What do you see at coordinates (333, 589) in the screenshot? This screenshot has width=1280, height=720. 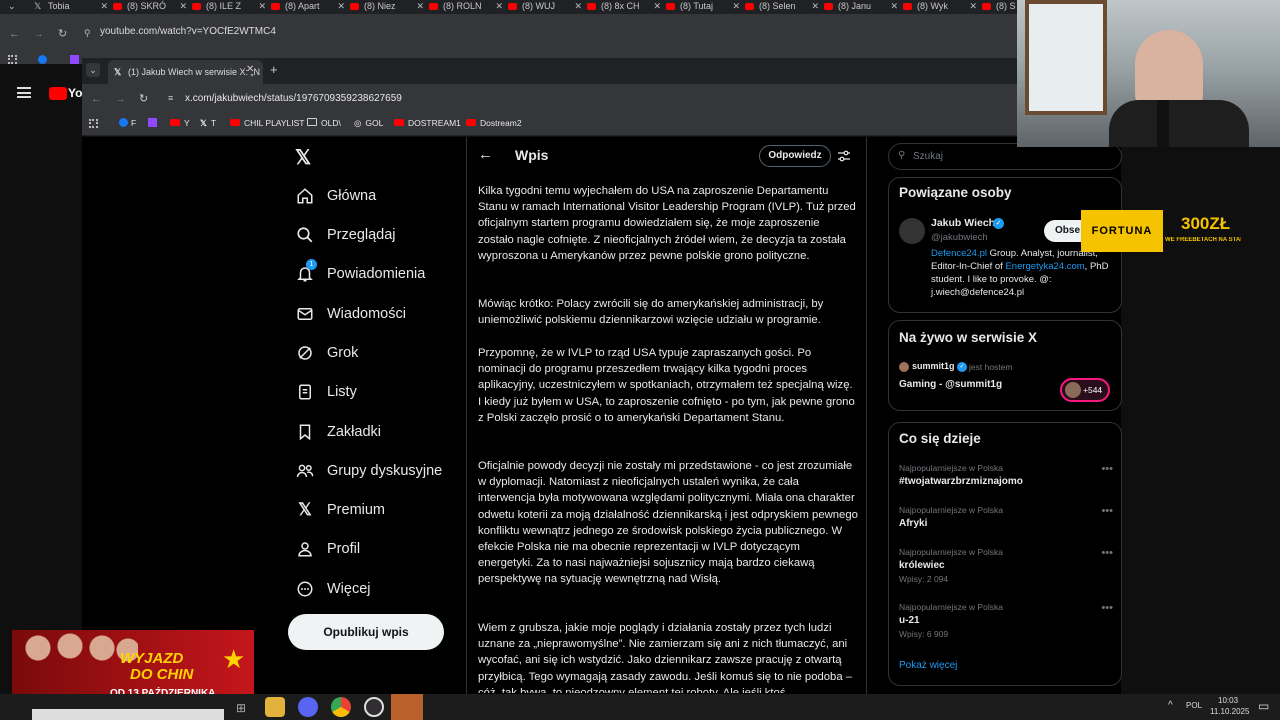 I see `nav-more: Więcej` at bounding box center [333, 589].